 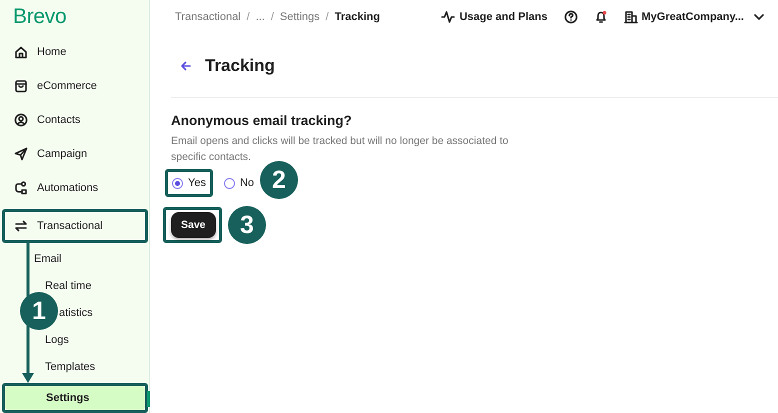 I want to click on nav-item: Home, so click(x=75, y=51).